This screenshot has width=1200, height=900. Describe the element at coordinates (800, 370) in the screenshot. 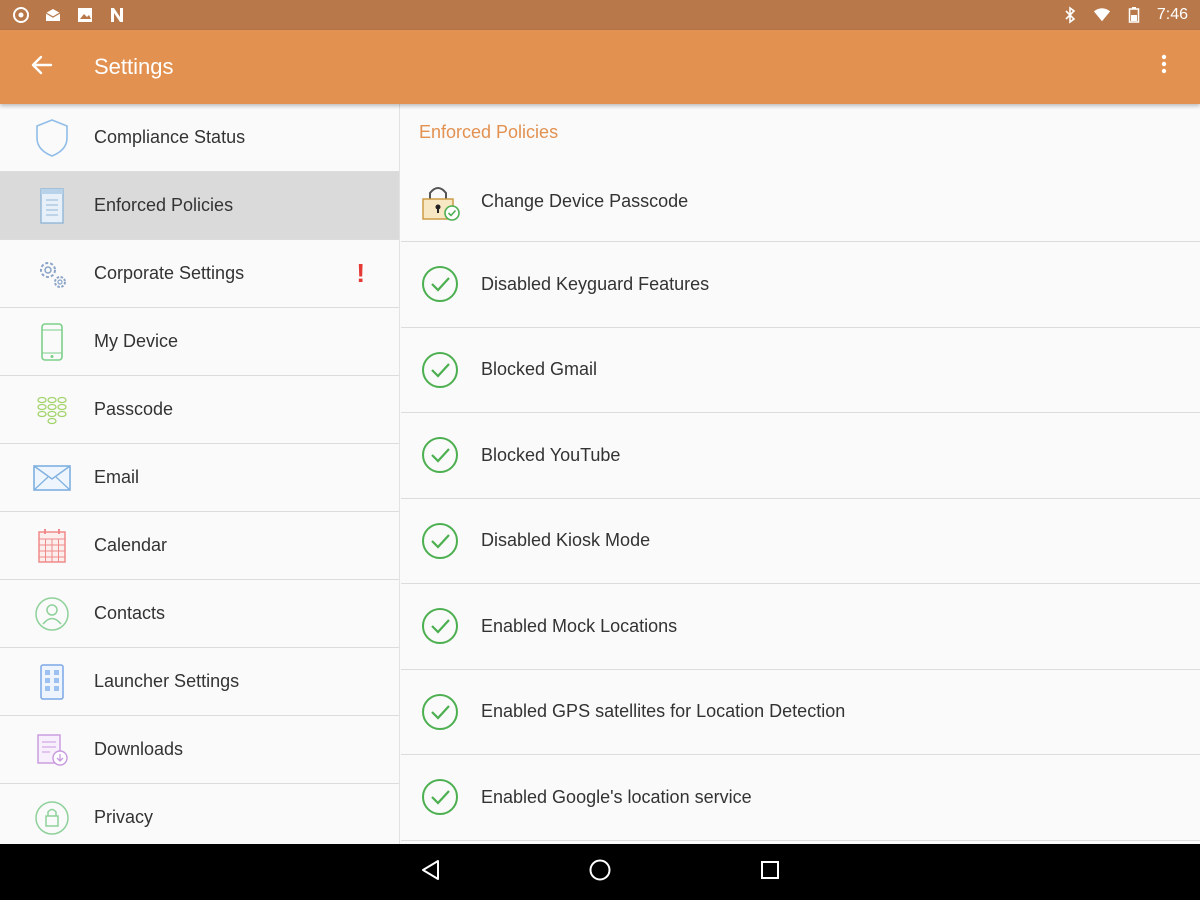

I see `policy-item: Blocked Gmail` at that location.